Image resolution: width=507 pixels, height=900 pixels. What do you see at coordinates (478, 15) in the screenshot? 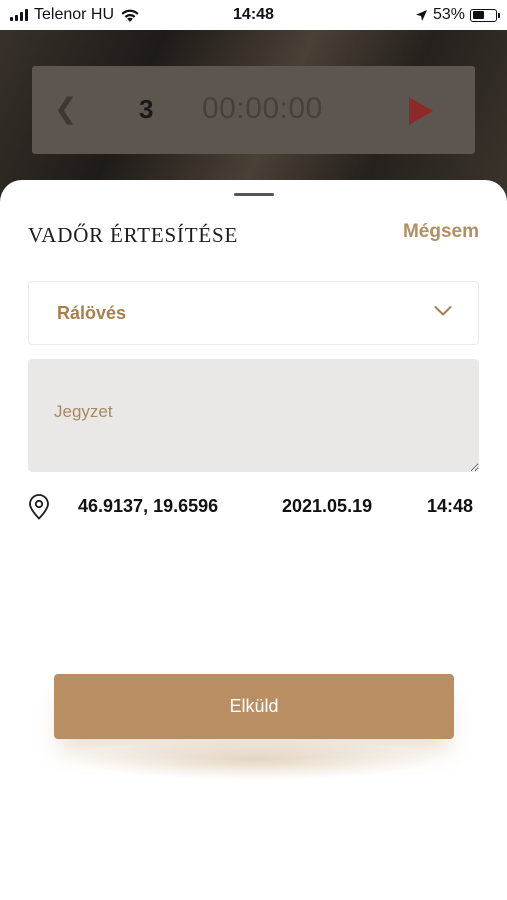
I see `battery-fill` at bounding box center [478, 15].